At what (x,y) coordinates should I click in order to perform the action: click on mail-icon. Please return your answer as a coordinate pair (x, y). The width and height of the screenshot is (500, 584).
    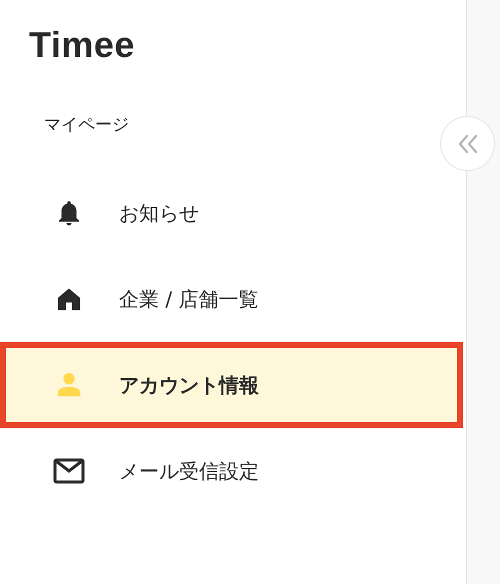
    Looking at the image, I should click on (69, 471).